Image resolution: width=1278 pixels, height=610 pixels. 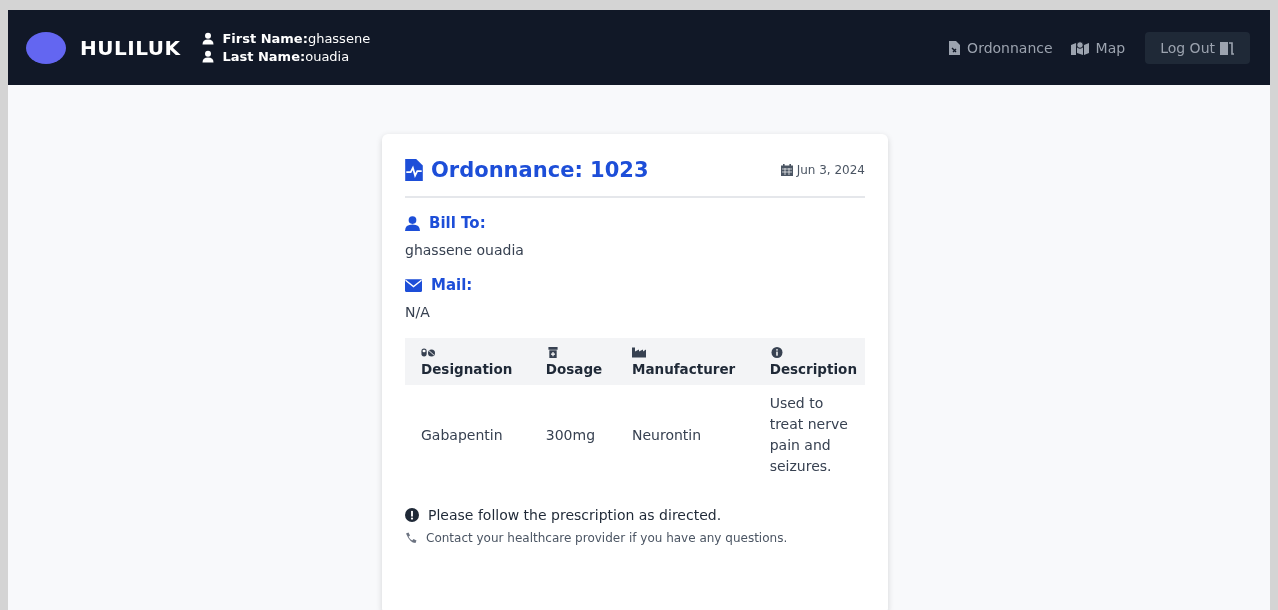 I want to click on column-header: Designation, so click(x=468, y=361).